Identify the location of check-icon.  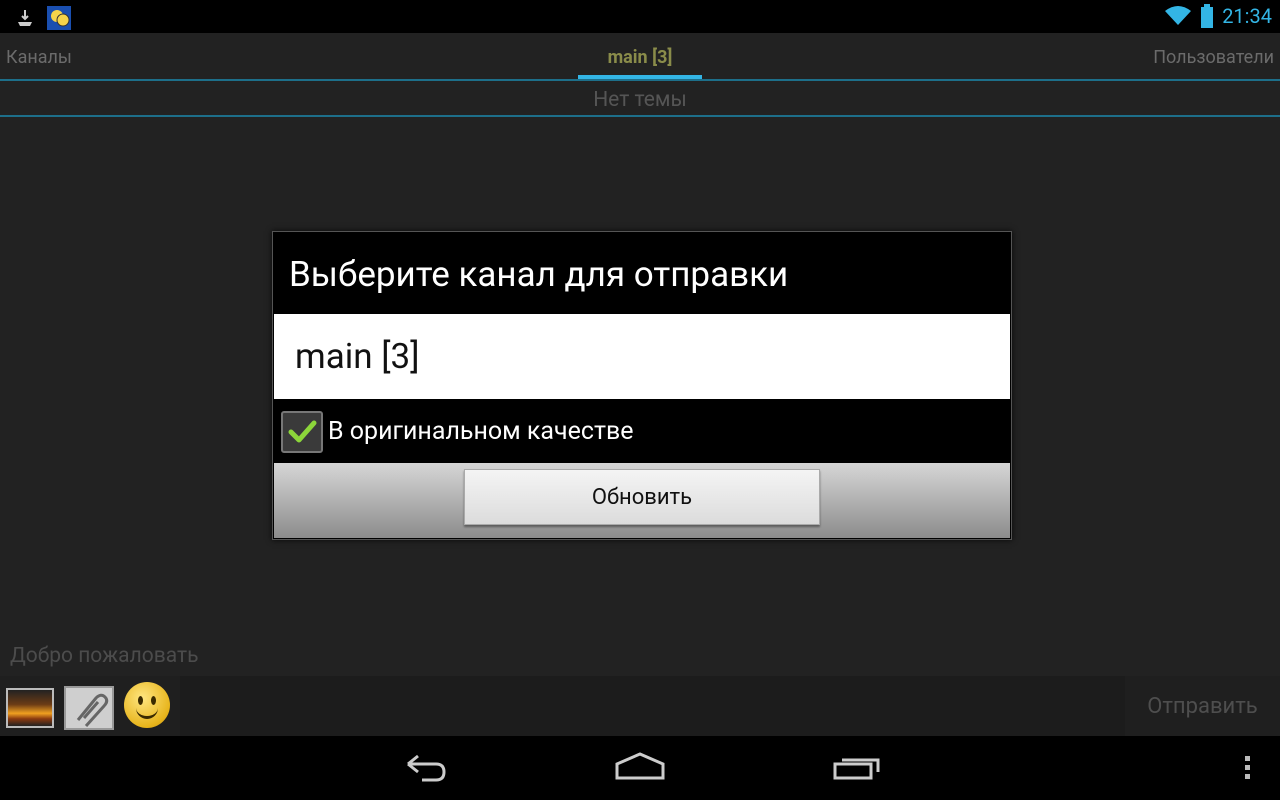
(302, 431).